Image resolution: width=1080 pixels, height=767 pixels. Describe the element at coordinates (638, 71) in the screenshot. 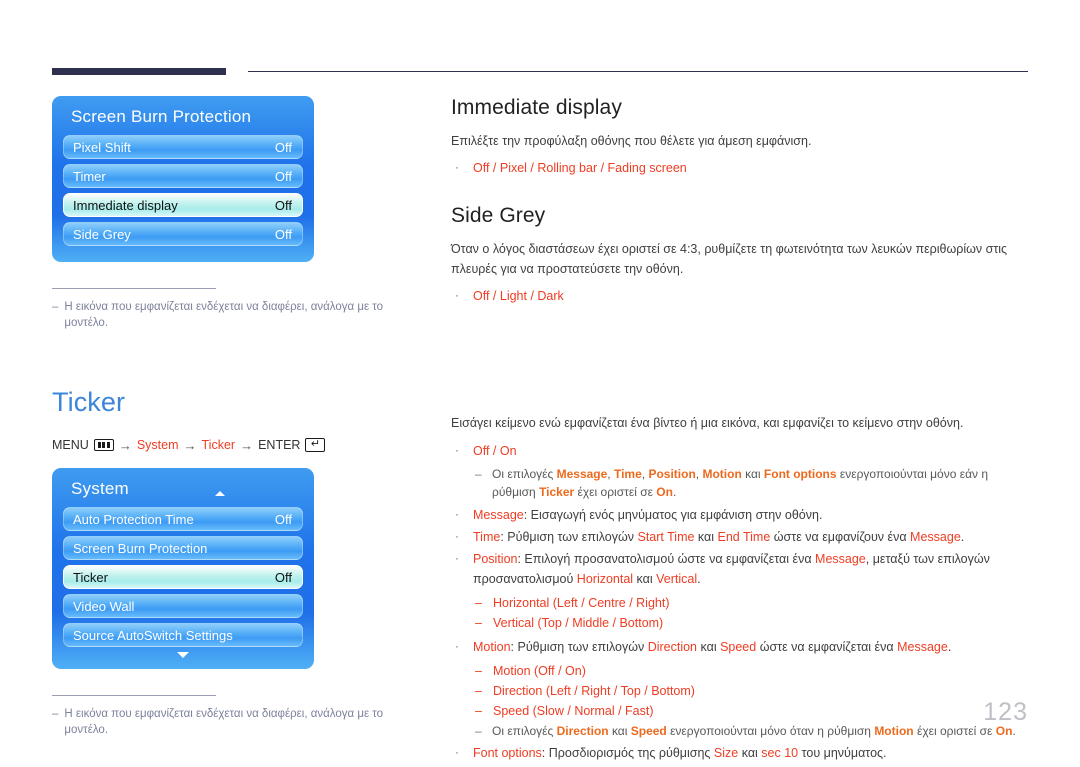

I see `header-thin-rule` at that location.